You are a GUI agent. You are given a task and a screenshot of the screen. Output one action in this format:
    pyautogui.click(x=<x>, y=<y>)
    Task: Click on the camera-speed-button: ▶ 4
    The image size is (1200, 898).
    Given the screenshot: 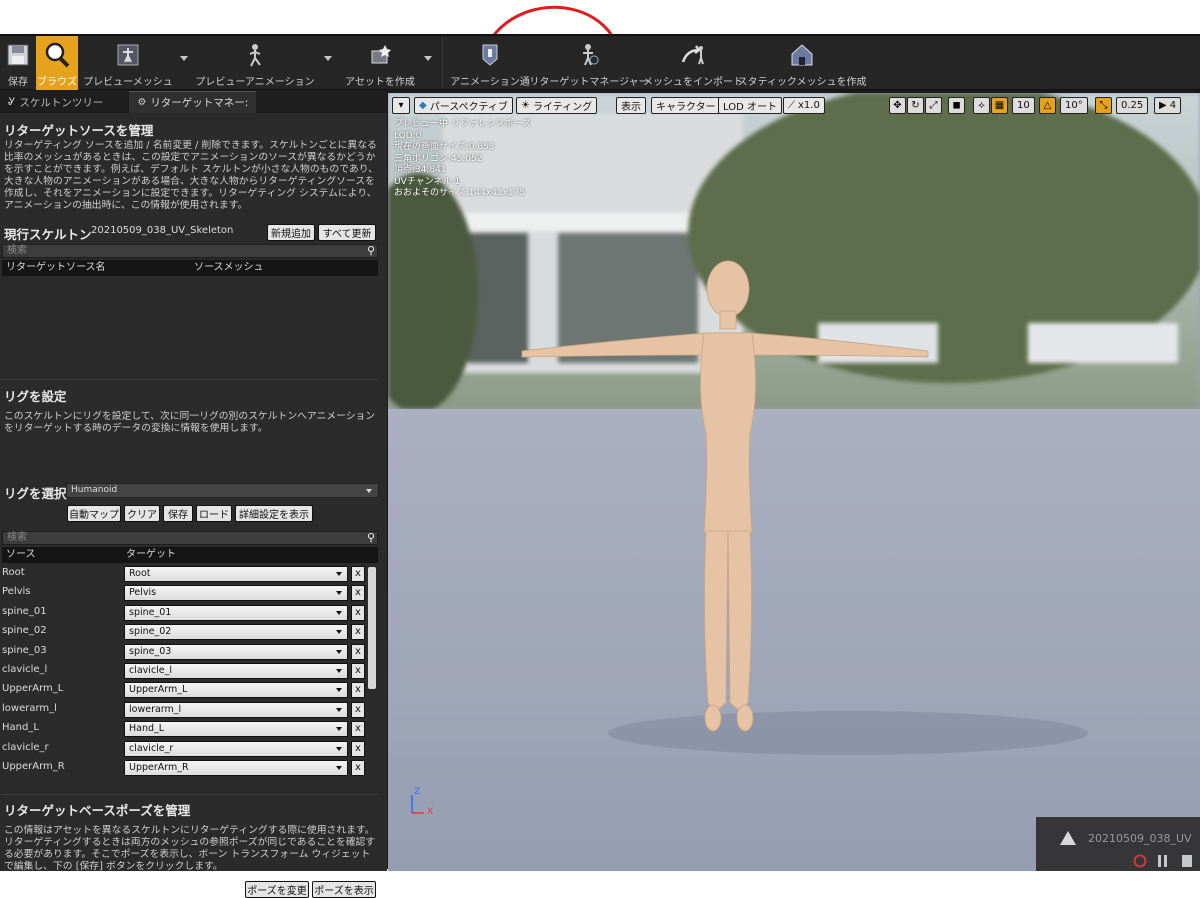 What is the action you would take?
    pyautogui.click(x=1168, y=105)
    